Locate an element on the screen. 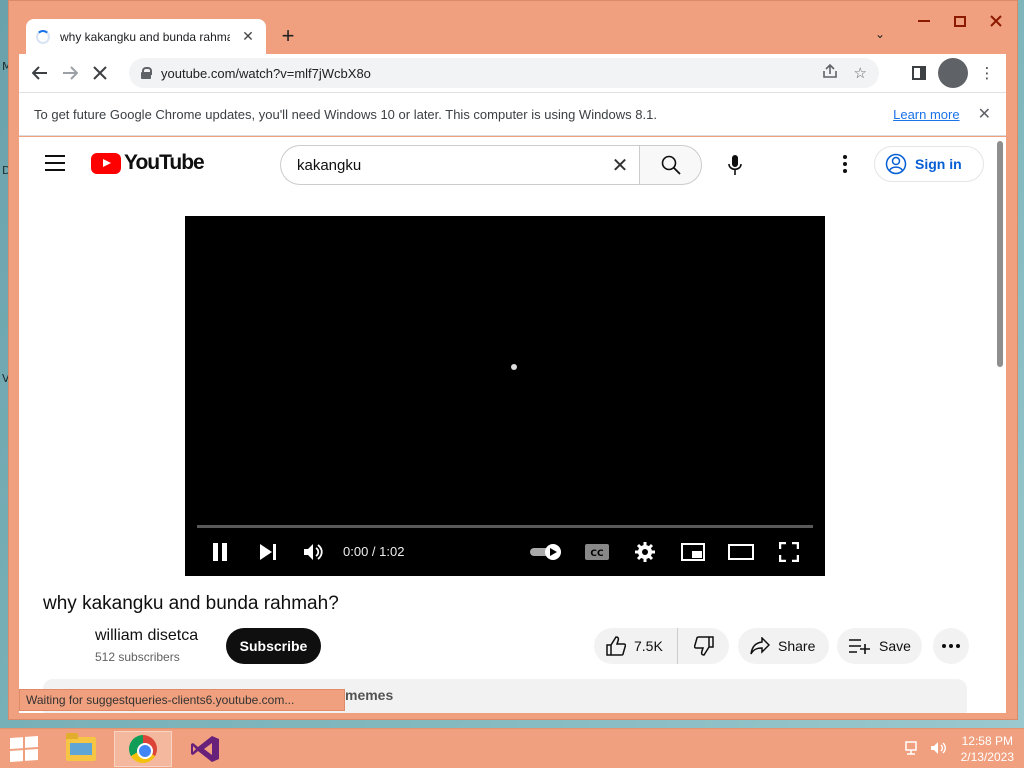 Image resolution: width=1024 pixels, height=768 pixels. clock-date: 2/13/2023 is located at coordinates (987, 757).